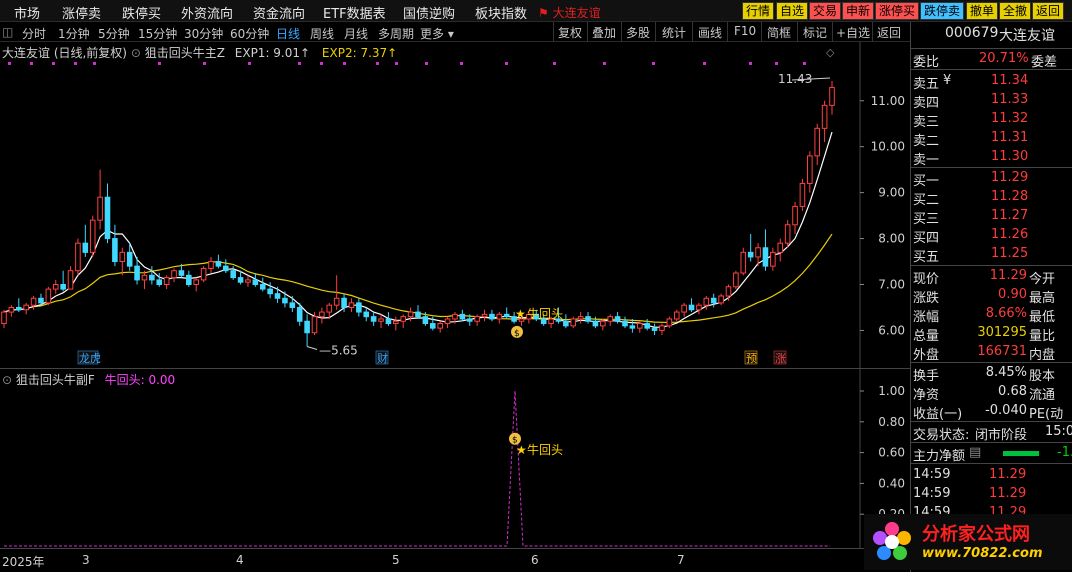 The image size is (1072, 572). Describe the element at coordinates (897, 11) in the screenshot. I see `top-button-4: 涨停买` at that location.